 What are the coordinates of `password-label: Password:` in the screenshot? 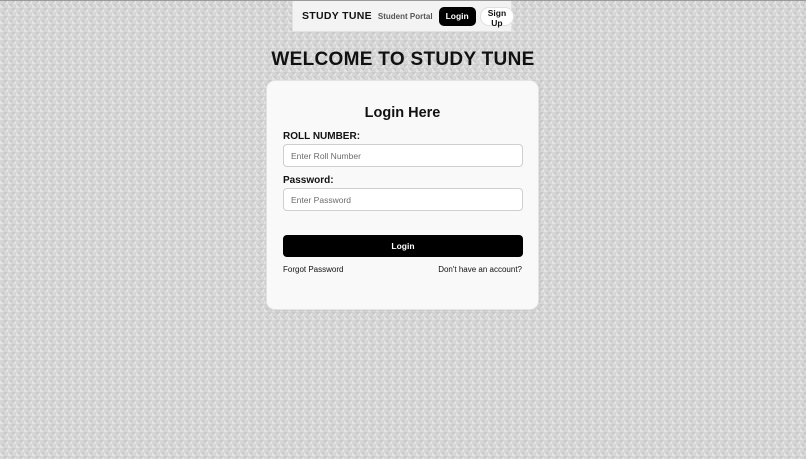 It's located at (308, 180).